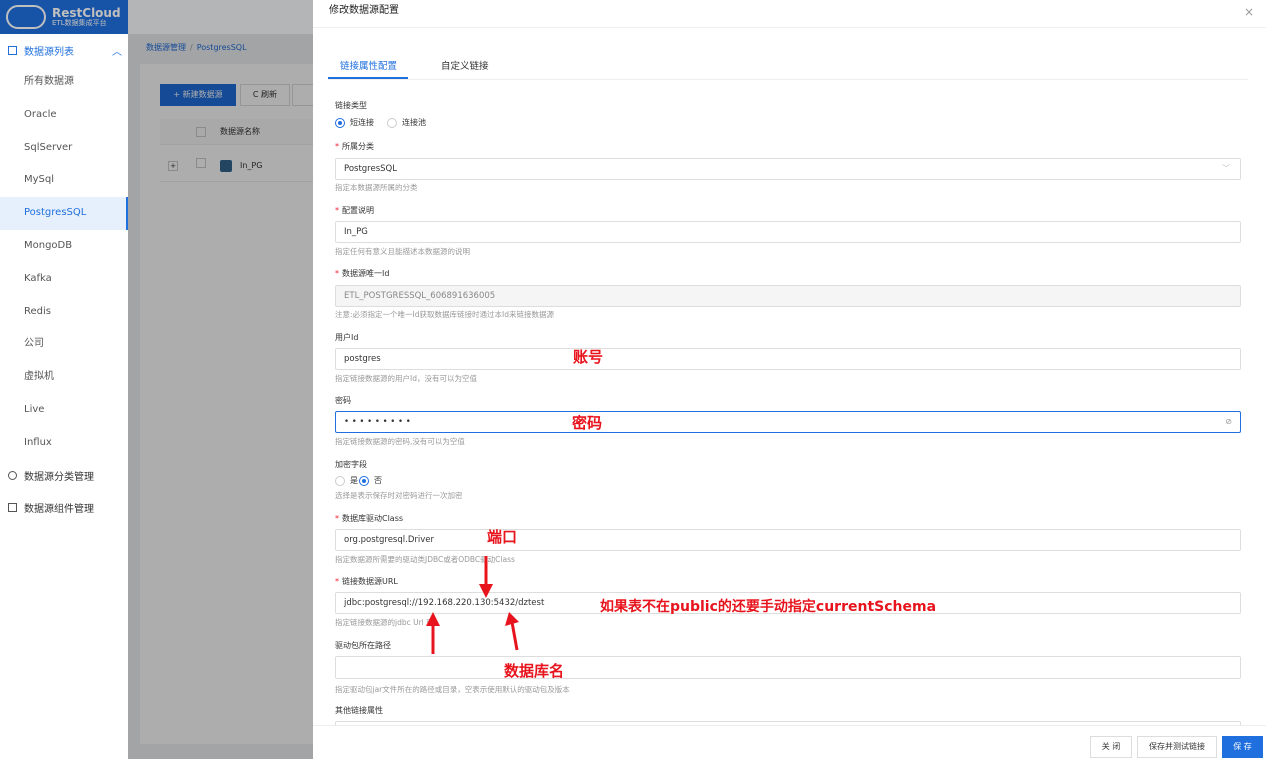 The image size is (1266, 759). I want to click on component-icon, so click(12, 508).